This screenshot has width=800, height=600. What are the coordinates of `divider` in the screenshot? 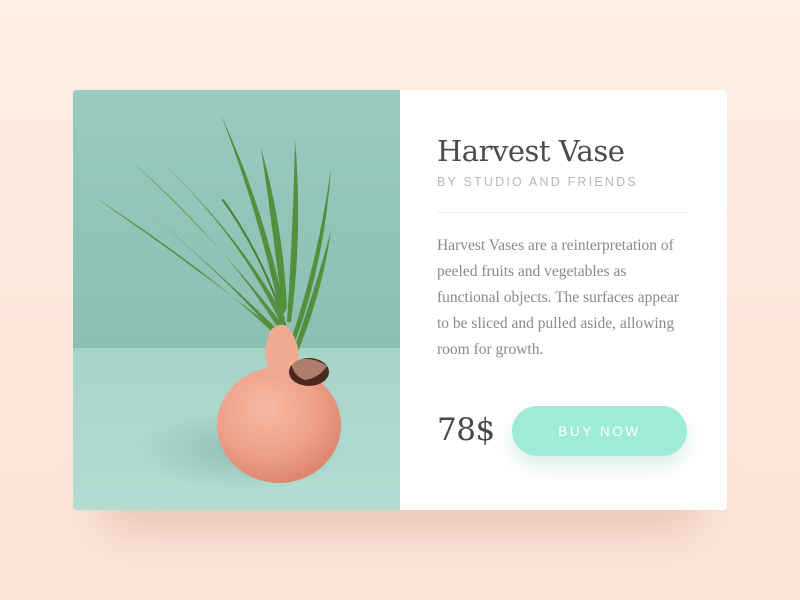 It's located at (562, 212).